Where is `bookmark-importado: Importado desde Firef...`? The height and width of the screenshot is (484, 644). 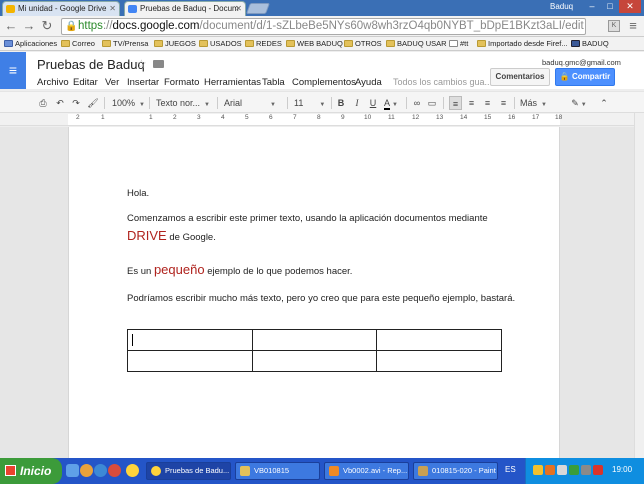 bookmark-importado: Importado desde Firef... is located at coordinates (522, 43).